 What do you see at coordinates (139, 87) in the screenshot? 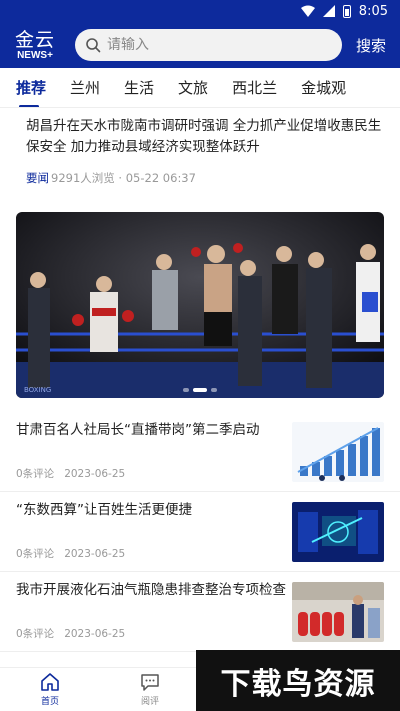
I see `tab-life: 生活` at bounding box center [139, 87].